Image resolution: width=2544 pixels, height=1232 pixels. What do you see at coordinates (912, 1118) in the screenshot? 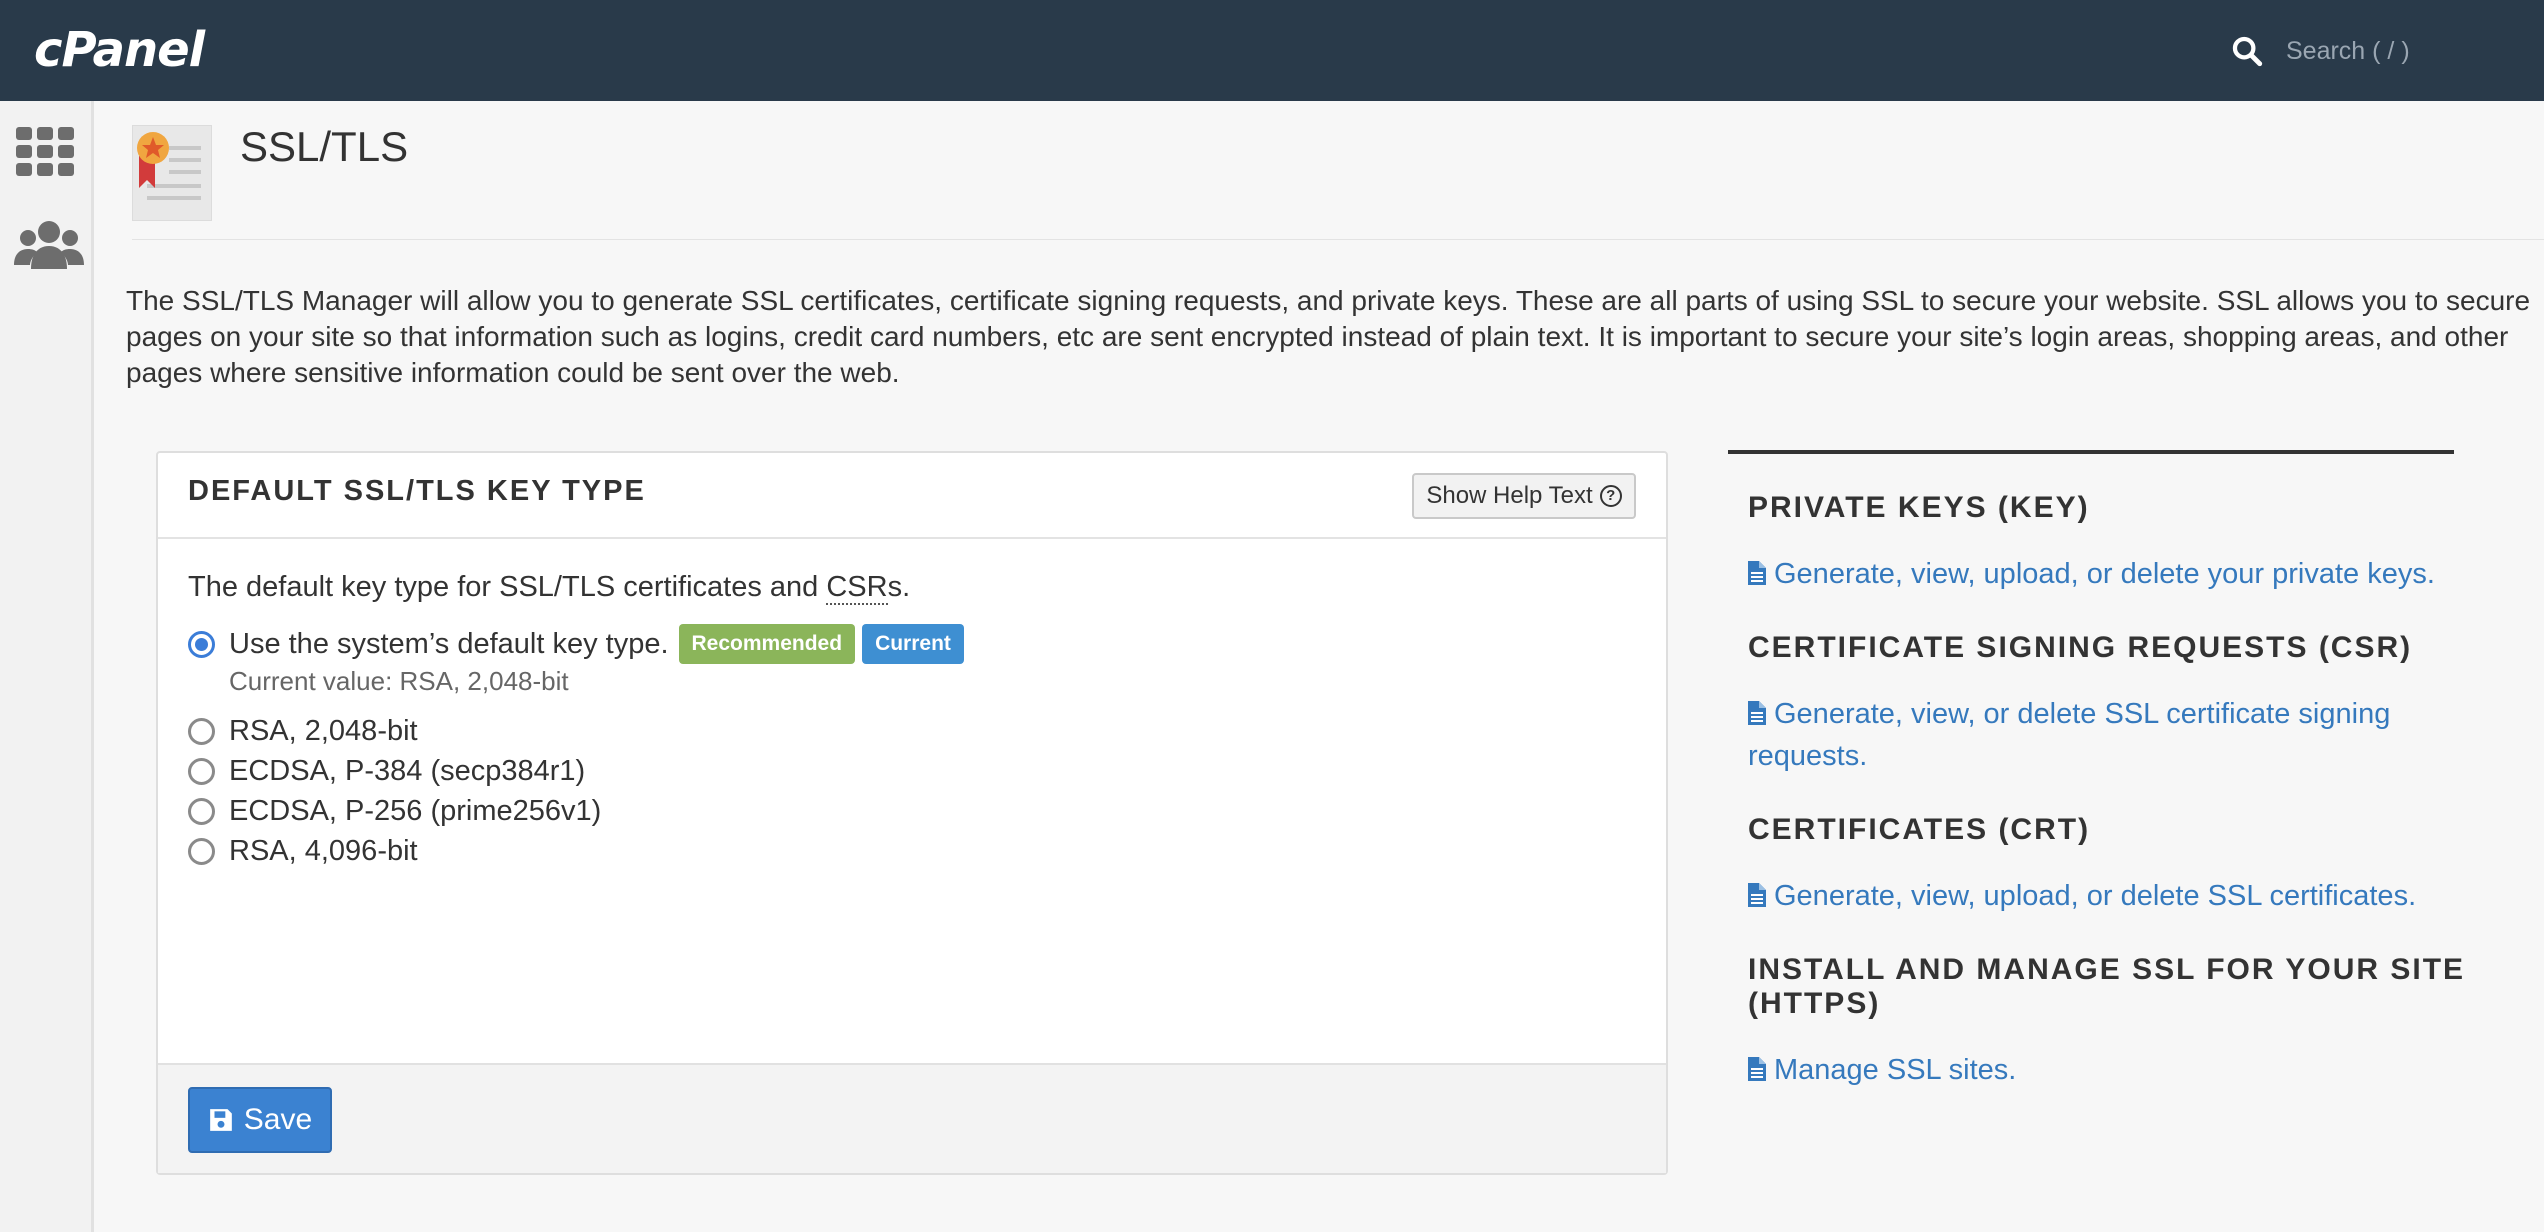
I see `card-footer: Save` at bounding box center [912, 1118].